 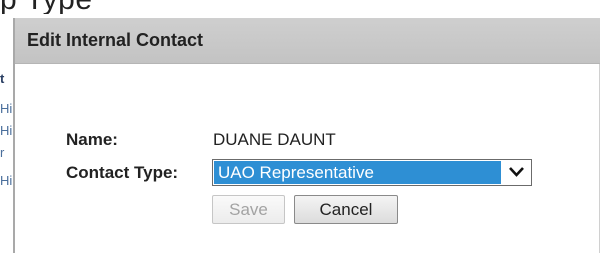 What do you see at coordinates (357, 172) in the screenshot?
I see `contact-type-selected-option: UAO Representative` at bounding box center [357, 172].